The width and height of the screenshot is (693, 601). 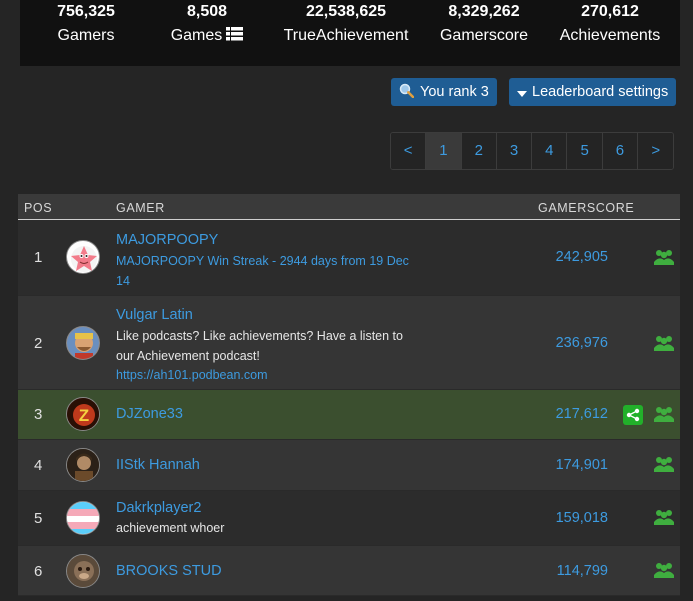 I want to click on gamer-name-link: Dakrkplayer2, so click(x=158, y=508).